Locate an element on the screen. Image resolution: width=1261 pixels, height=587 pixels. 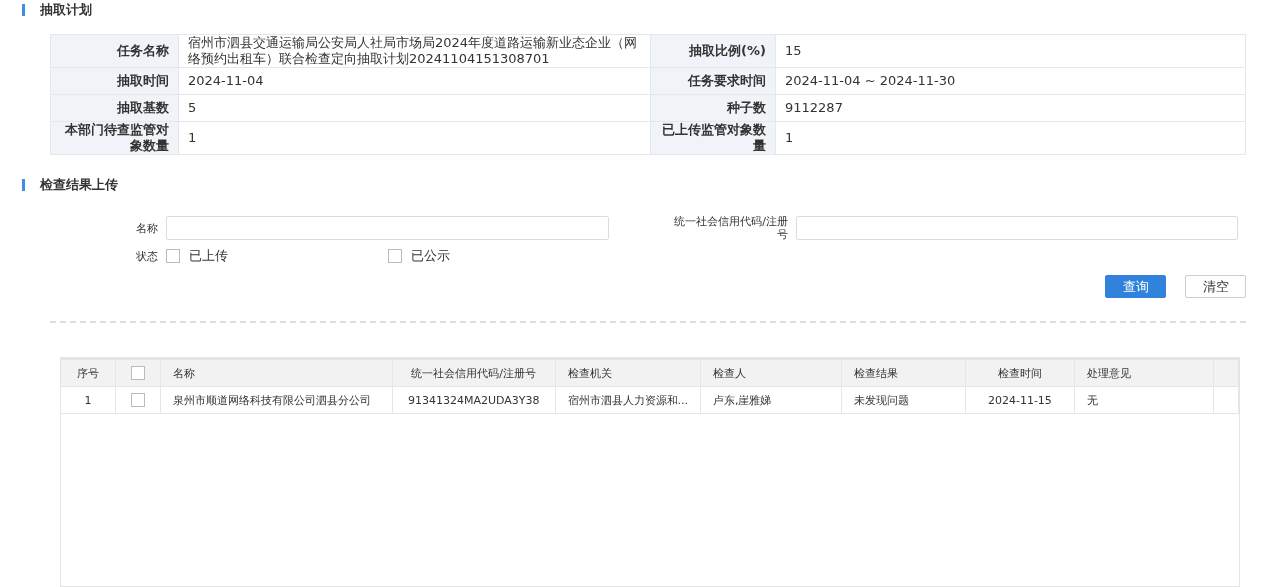
table-cell: 1 is located at coordinates (88, 400).